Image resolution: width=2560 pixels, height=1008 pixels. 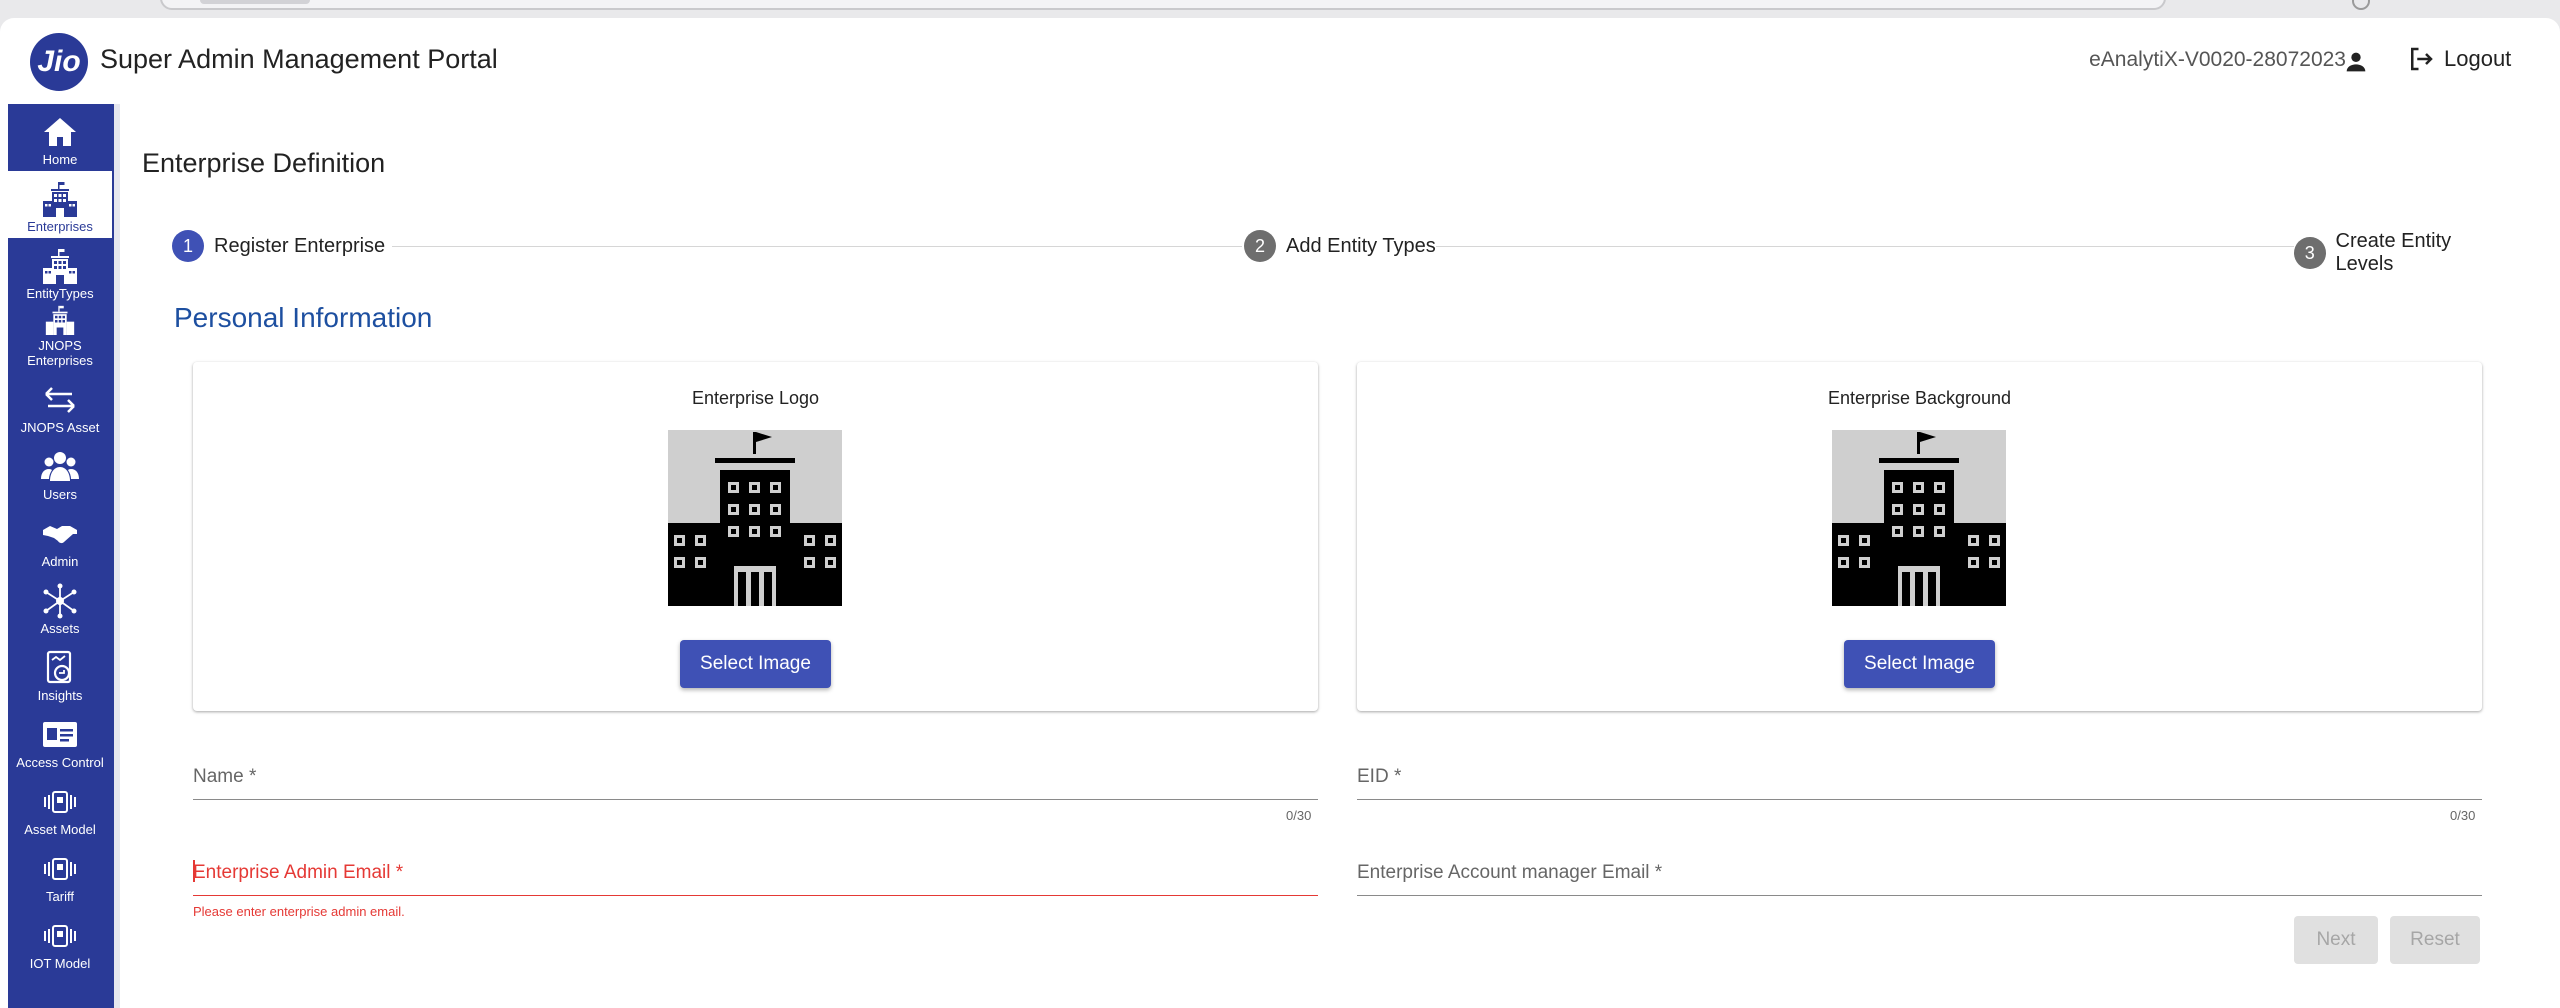 What do you see at coordinates (2361, 5) in the screenshot?
I see `browser-profile-icon` at bounding box center [2361, 5].